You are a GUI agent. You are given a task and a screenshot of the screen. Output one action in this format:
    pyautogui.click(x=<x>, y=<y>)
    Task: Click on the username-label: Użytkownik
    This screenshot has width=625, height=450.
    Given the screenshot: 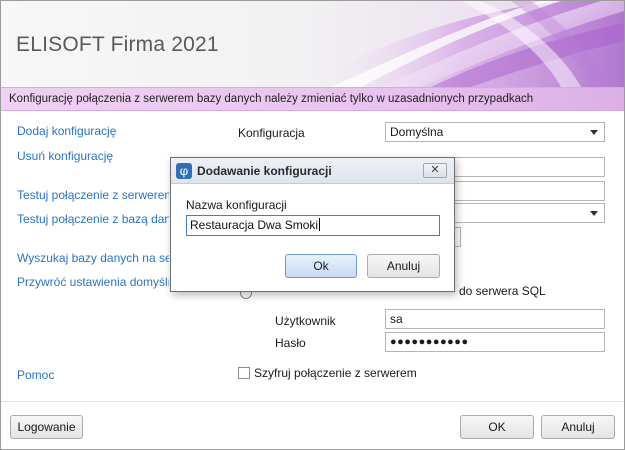 What is the action you would take?
    pyautogui.click(x=305, y=321)
    